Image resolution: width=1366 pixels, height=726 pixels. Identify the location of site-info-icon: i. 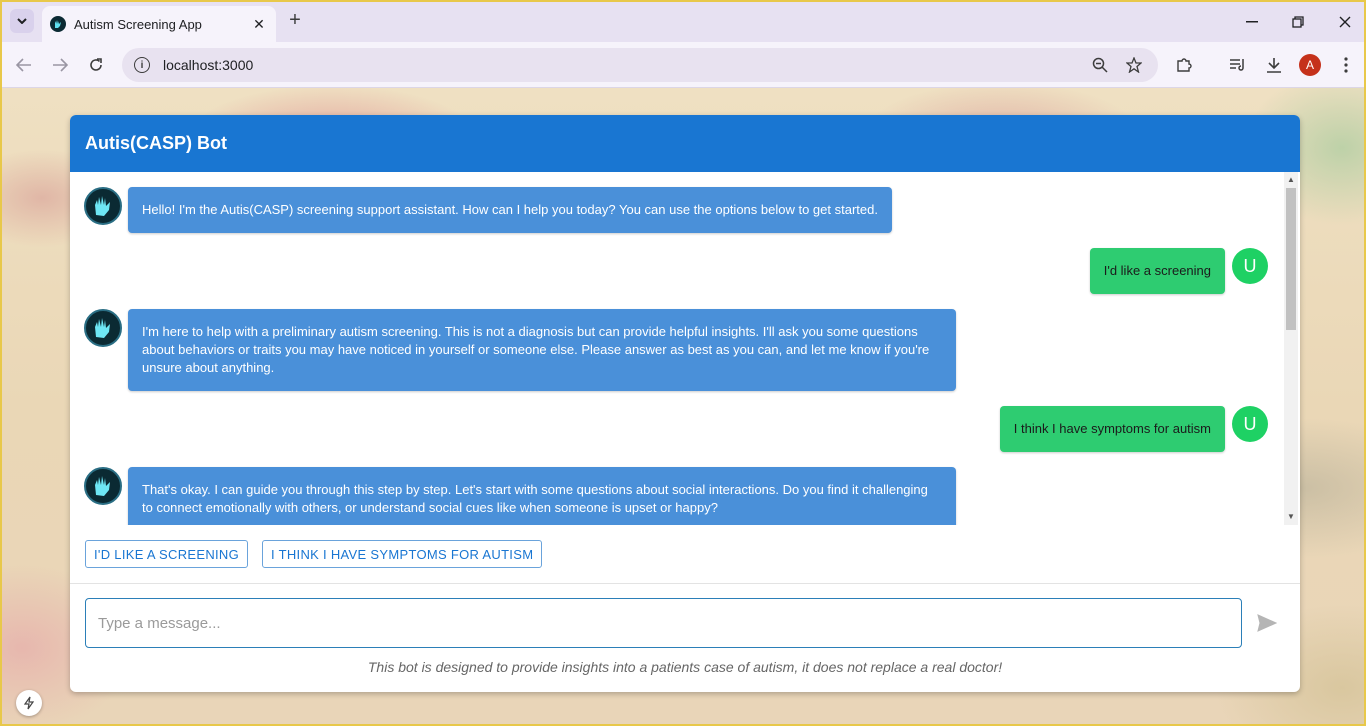
(142, 65).